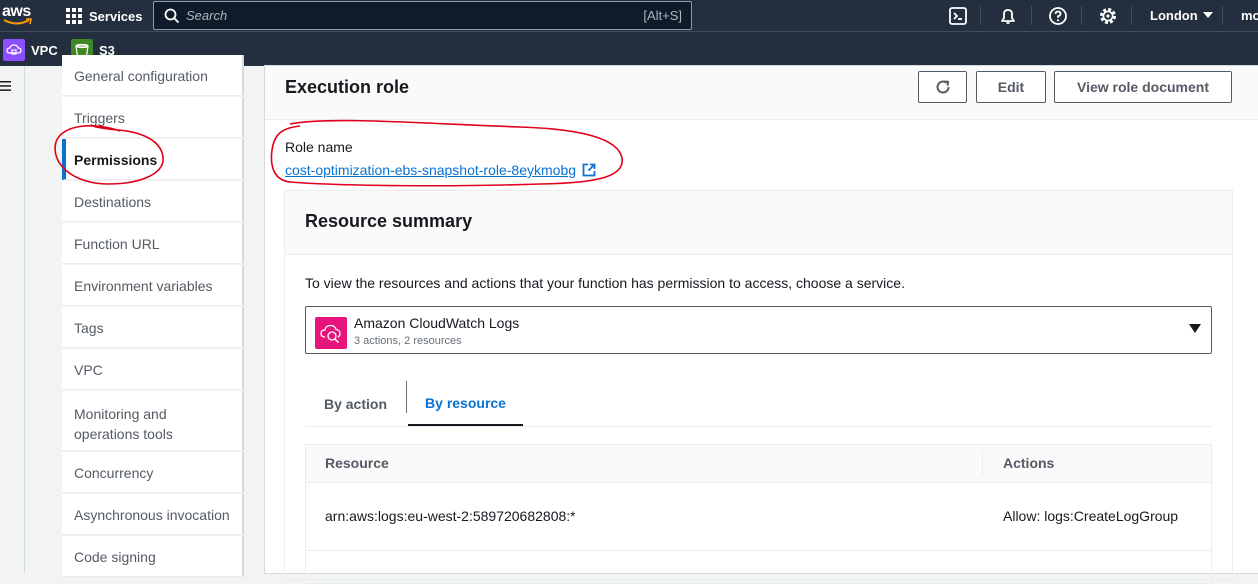 The height and width of the screenshot is (584, 1258). Describe the element at coordinates (408, 341) in the screenshot. I see `service-detail: 3 actions, 2 resources` at that location.